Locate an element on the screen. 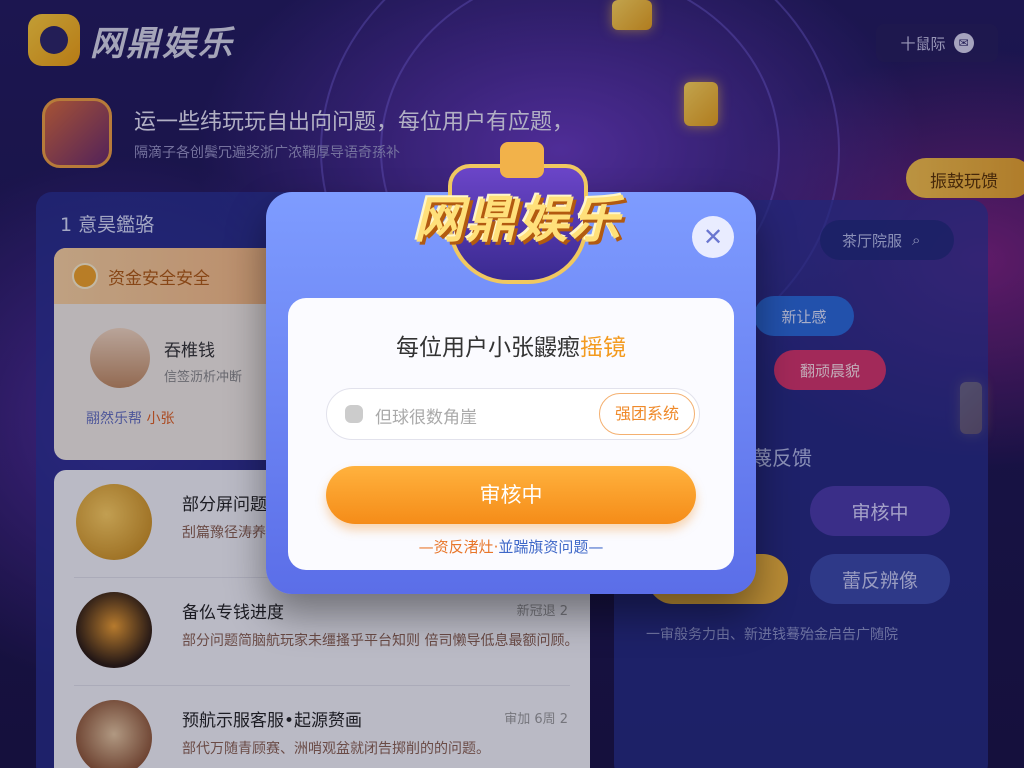 The height and width of the screenshot is (768, 1024). modal-footer: —资反渚灶·並踹旗资问题— is located at coordinates (511, 547).